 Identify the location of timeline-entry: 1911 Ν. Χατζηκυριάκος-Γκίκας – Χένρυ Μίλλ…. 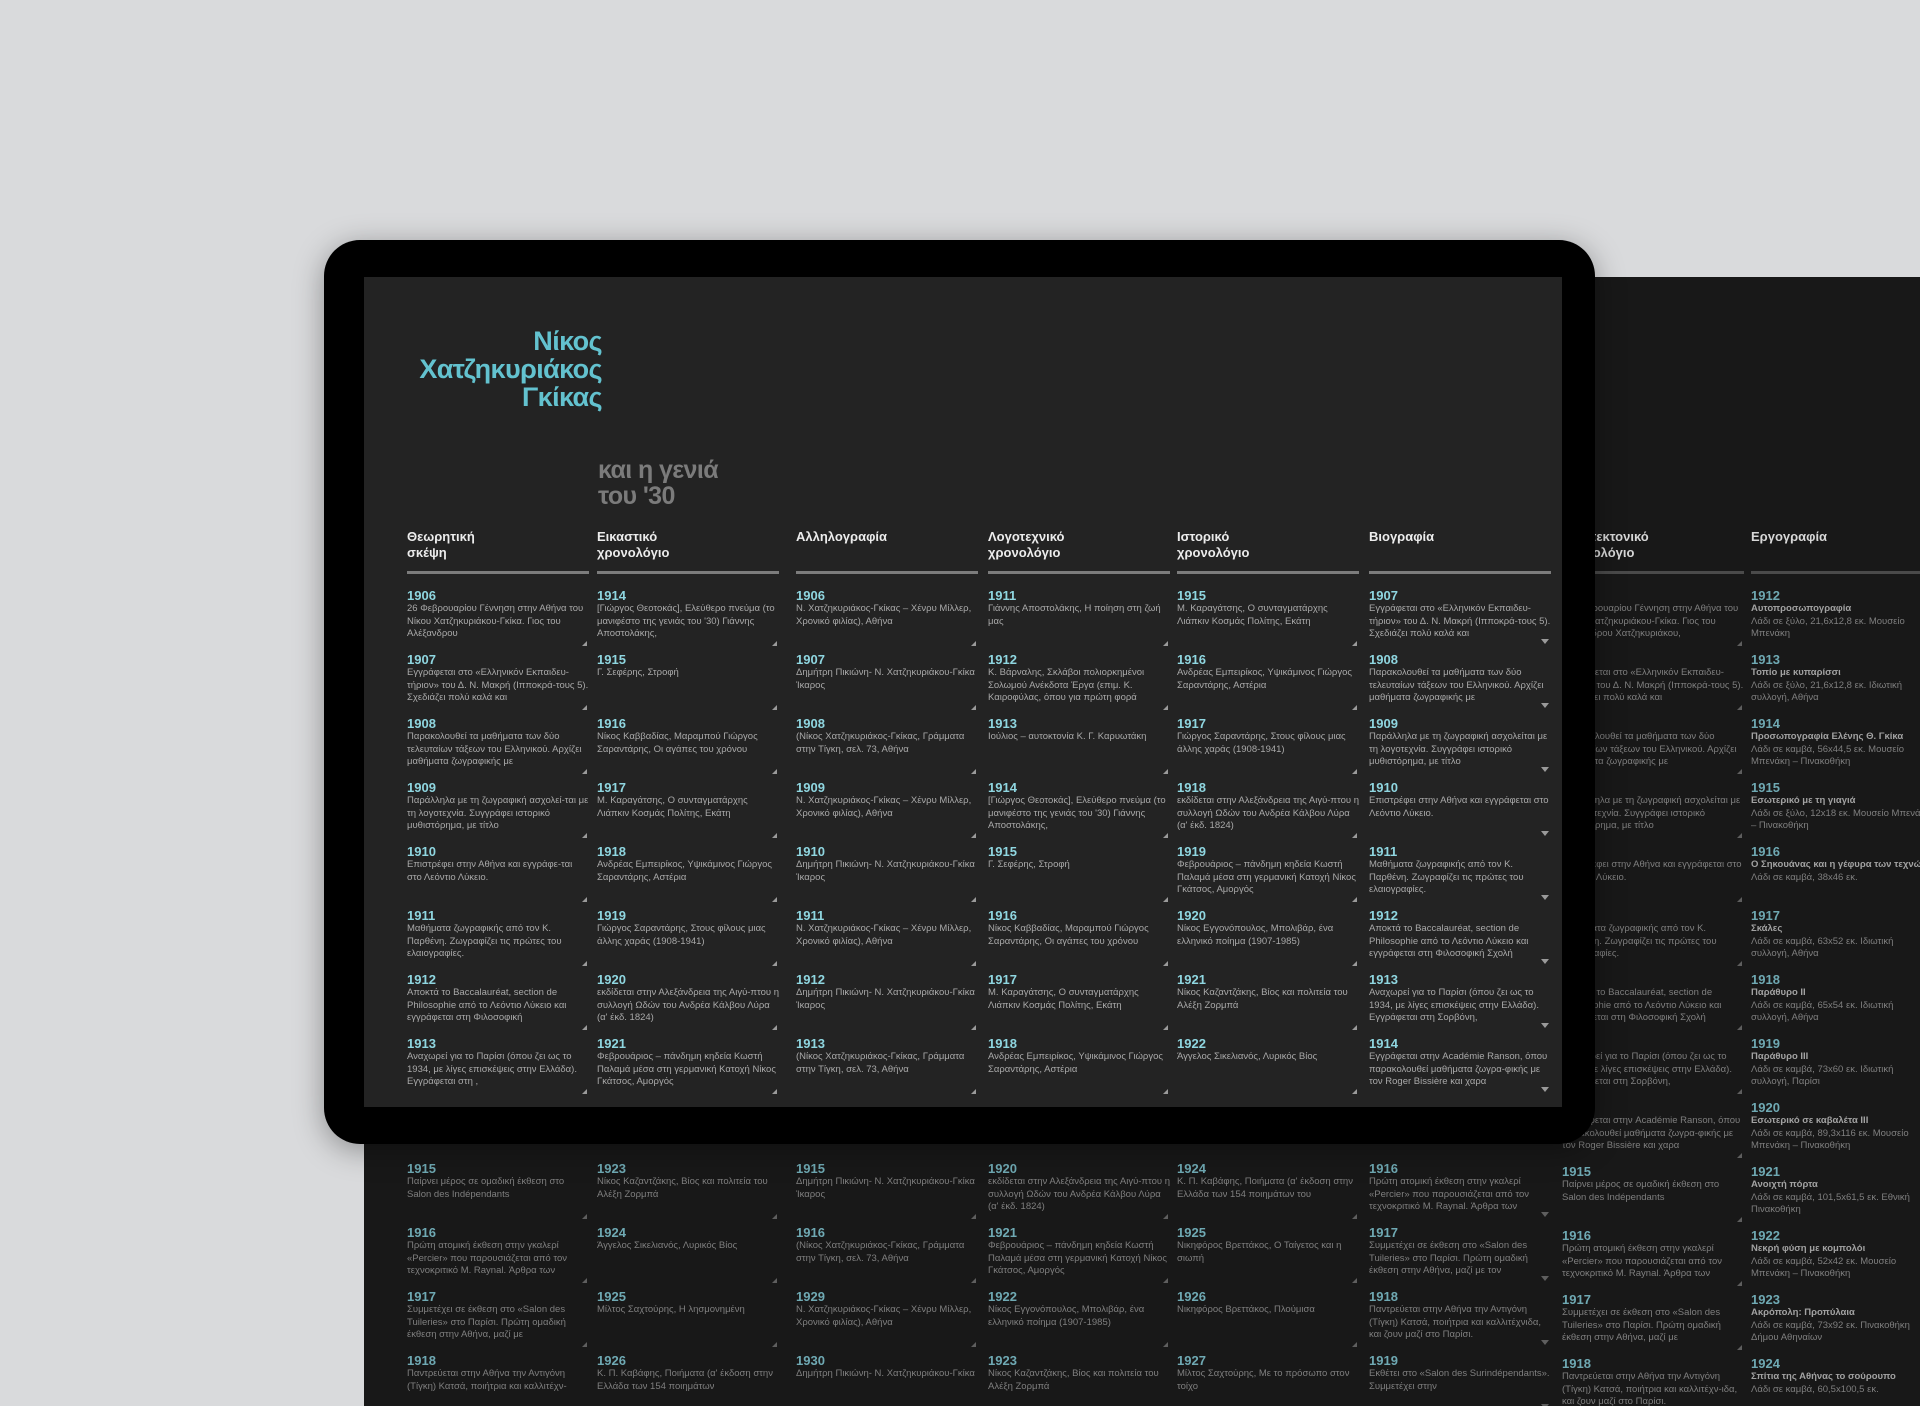
(887, 940).